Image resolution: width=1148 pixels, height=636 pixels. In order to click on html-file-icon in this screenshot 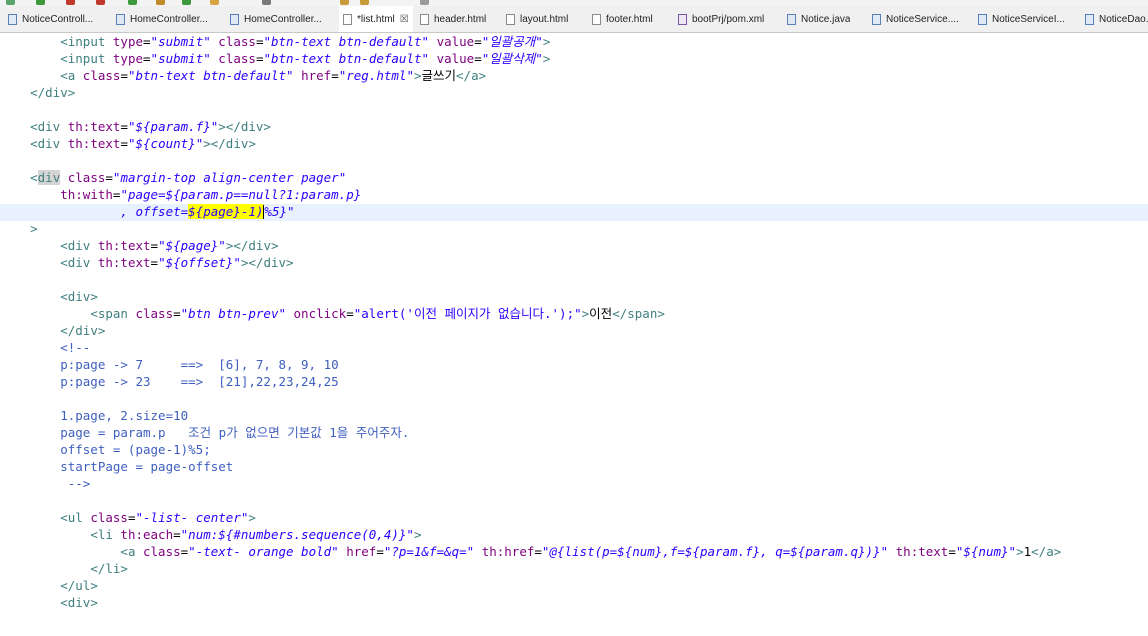, I will do `click(596, 19)`.